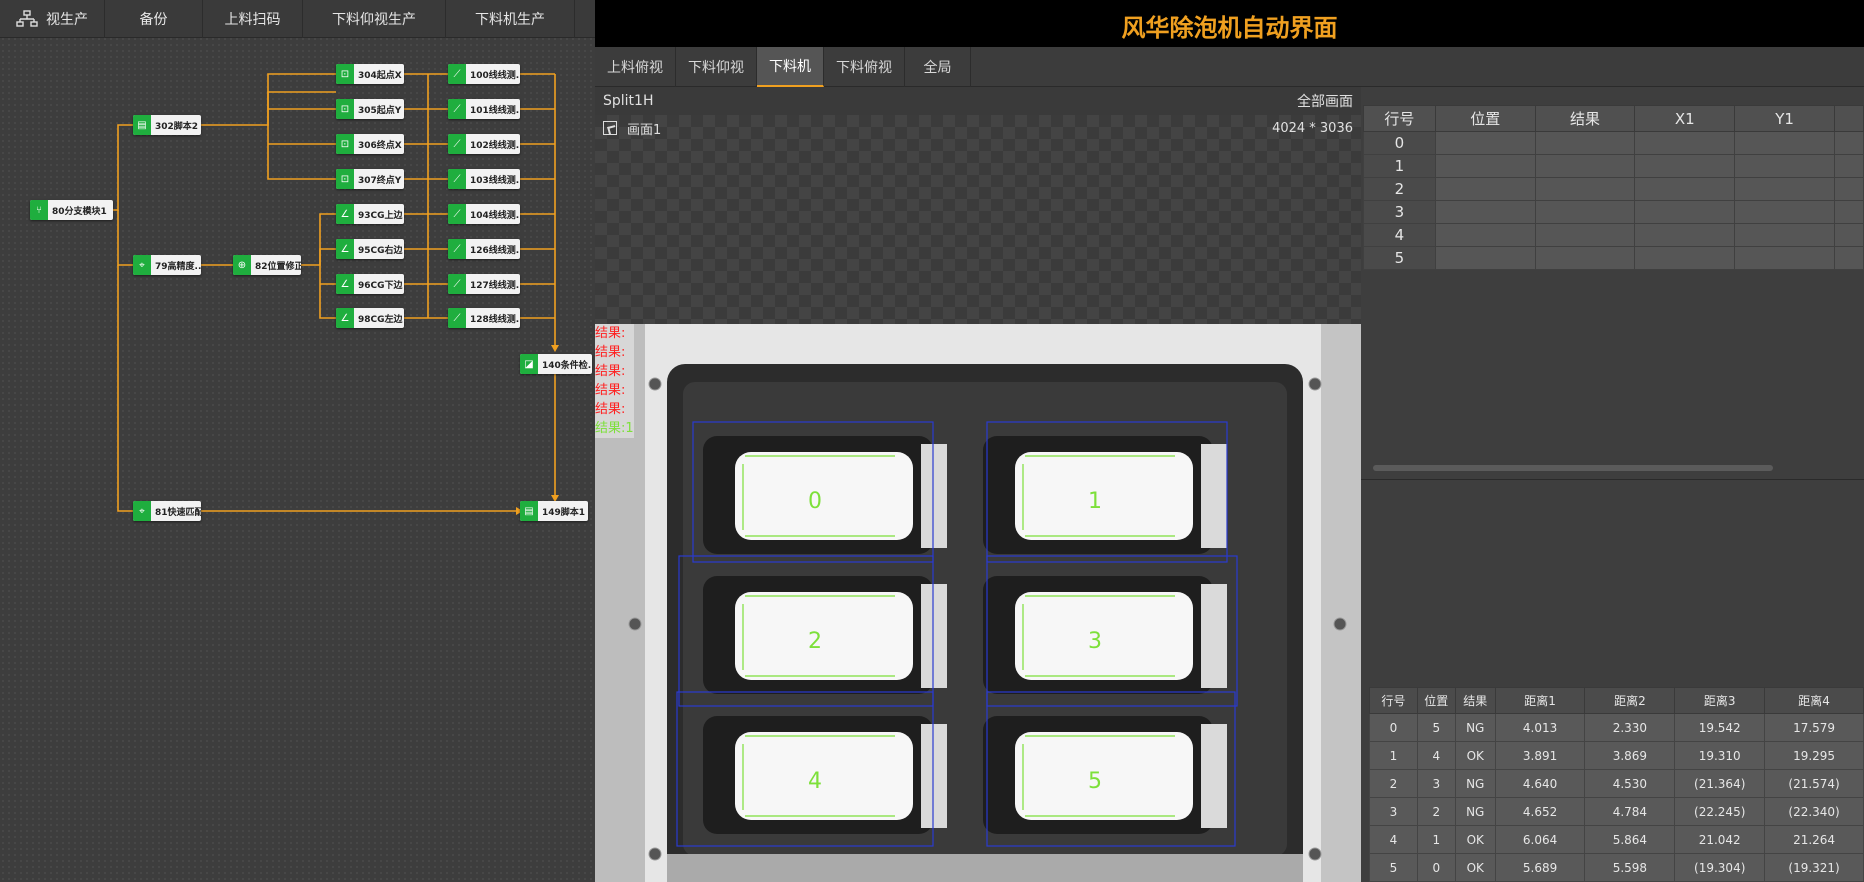 This screenshot has width=1864, height=882. I want to click on table-cell: 4.652, so click(1540, 811).